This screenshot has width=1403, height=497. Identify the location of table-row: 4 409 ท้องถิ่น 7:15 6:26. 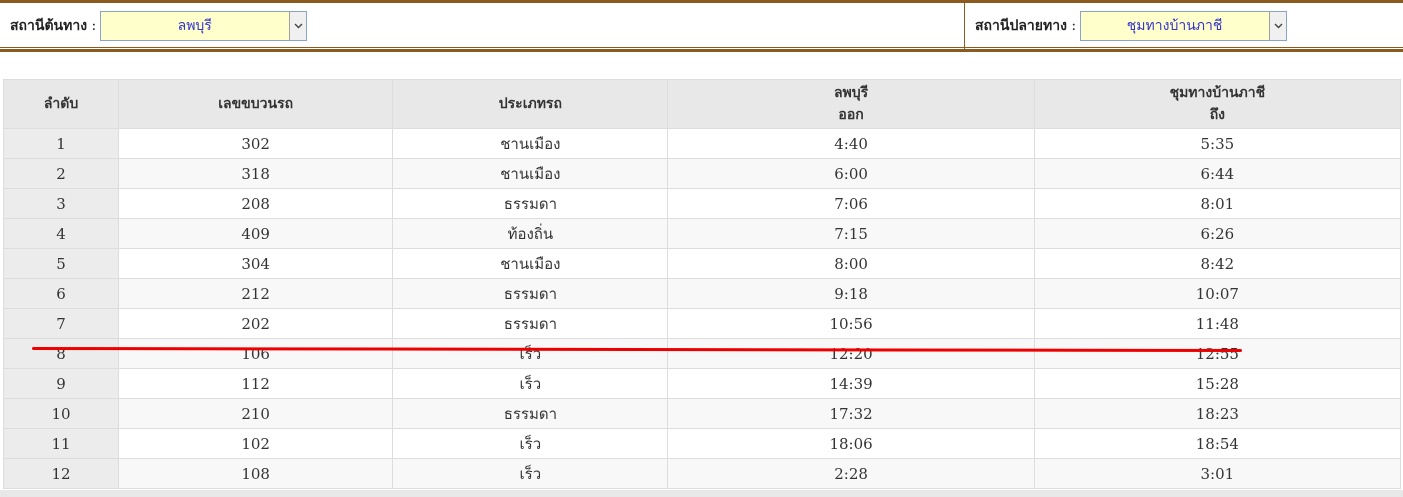
(702, 233).